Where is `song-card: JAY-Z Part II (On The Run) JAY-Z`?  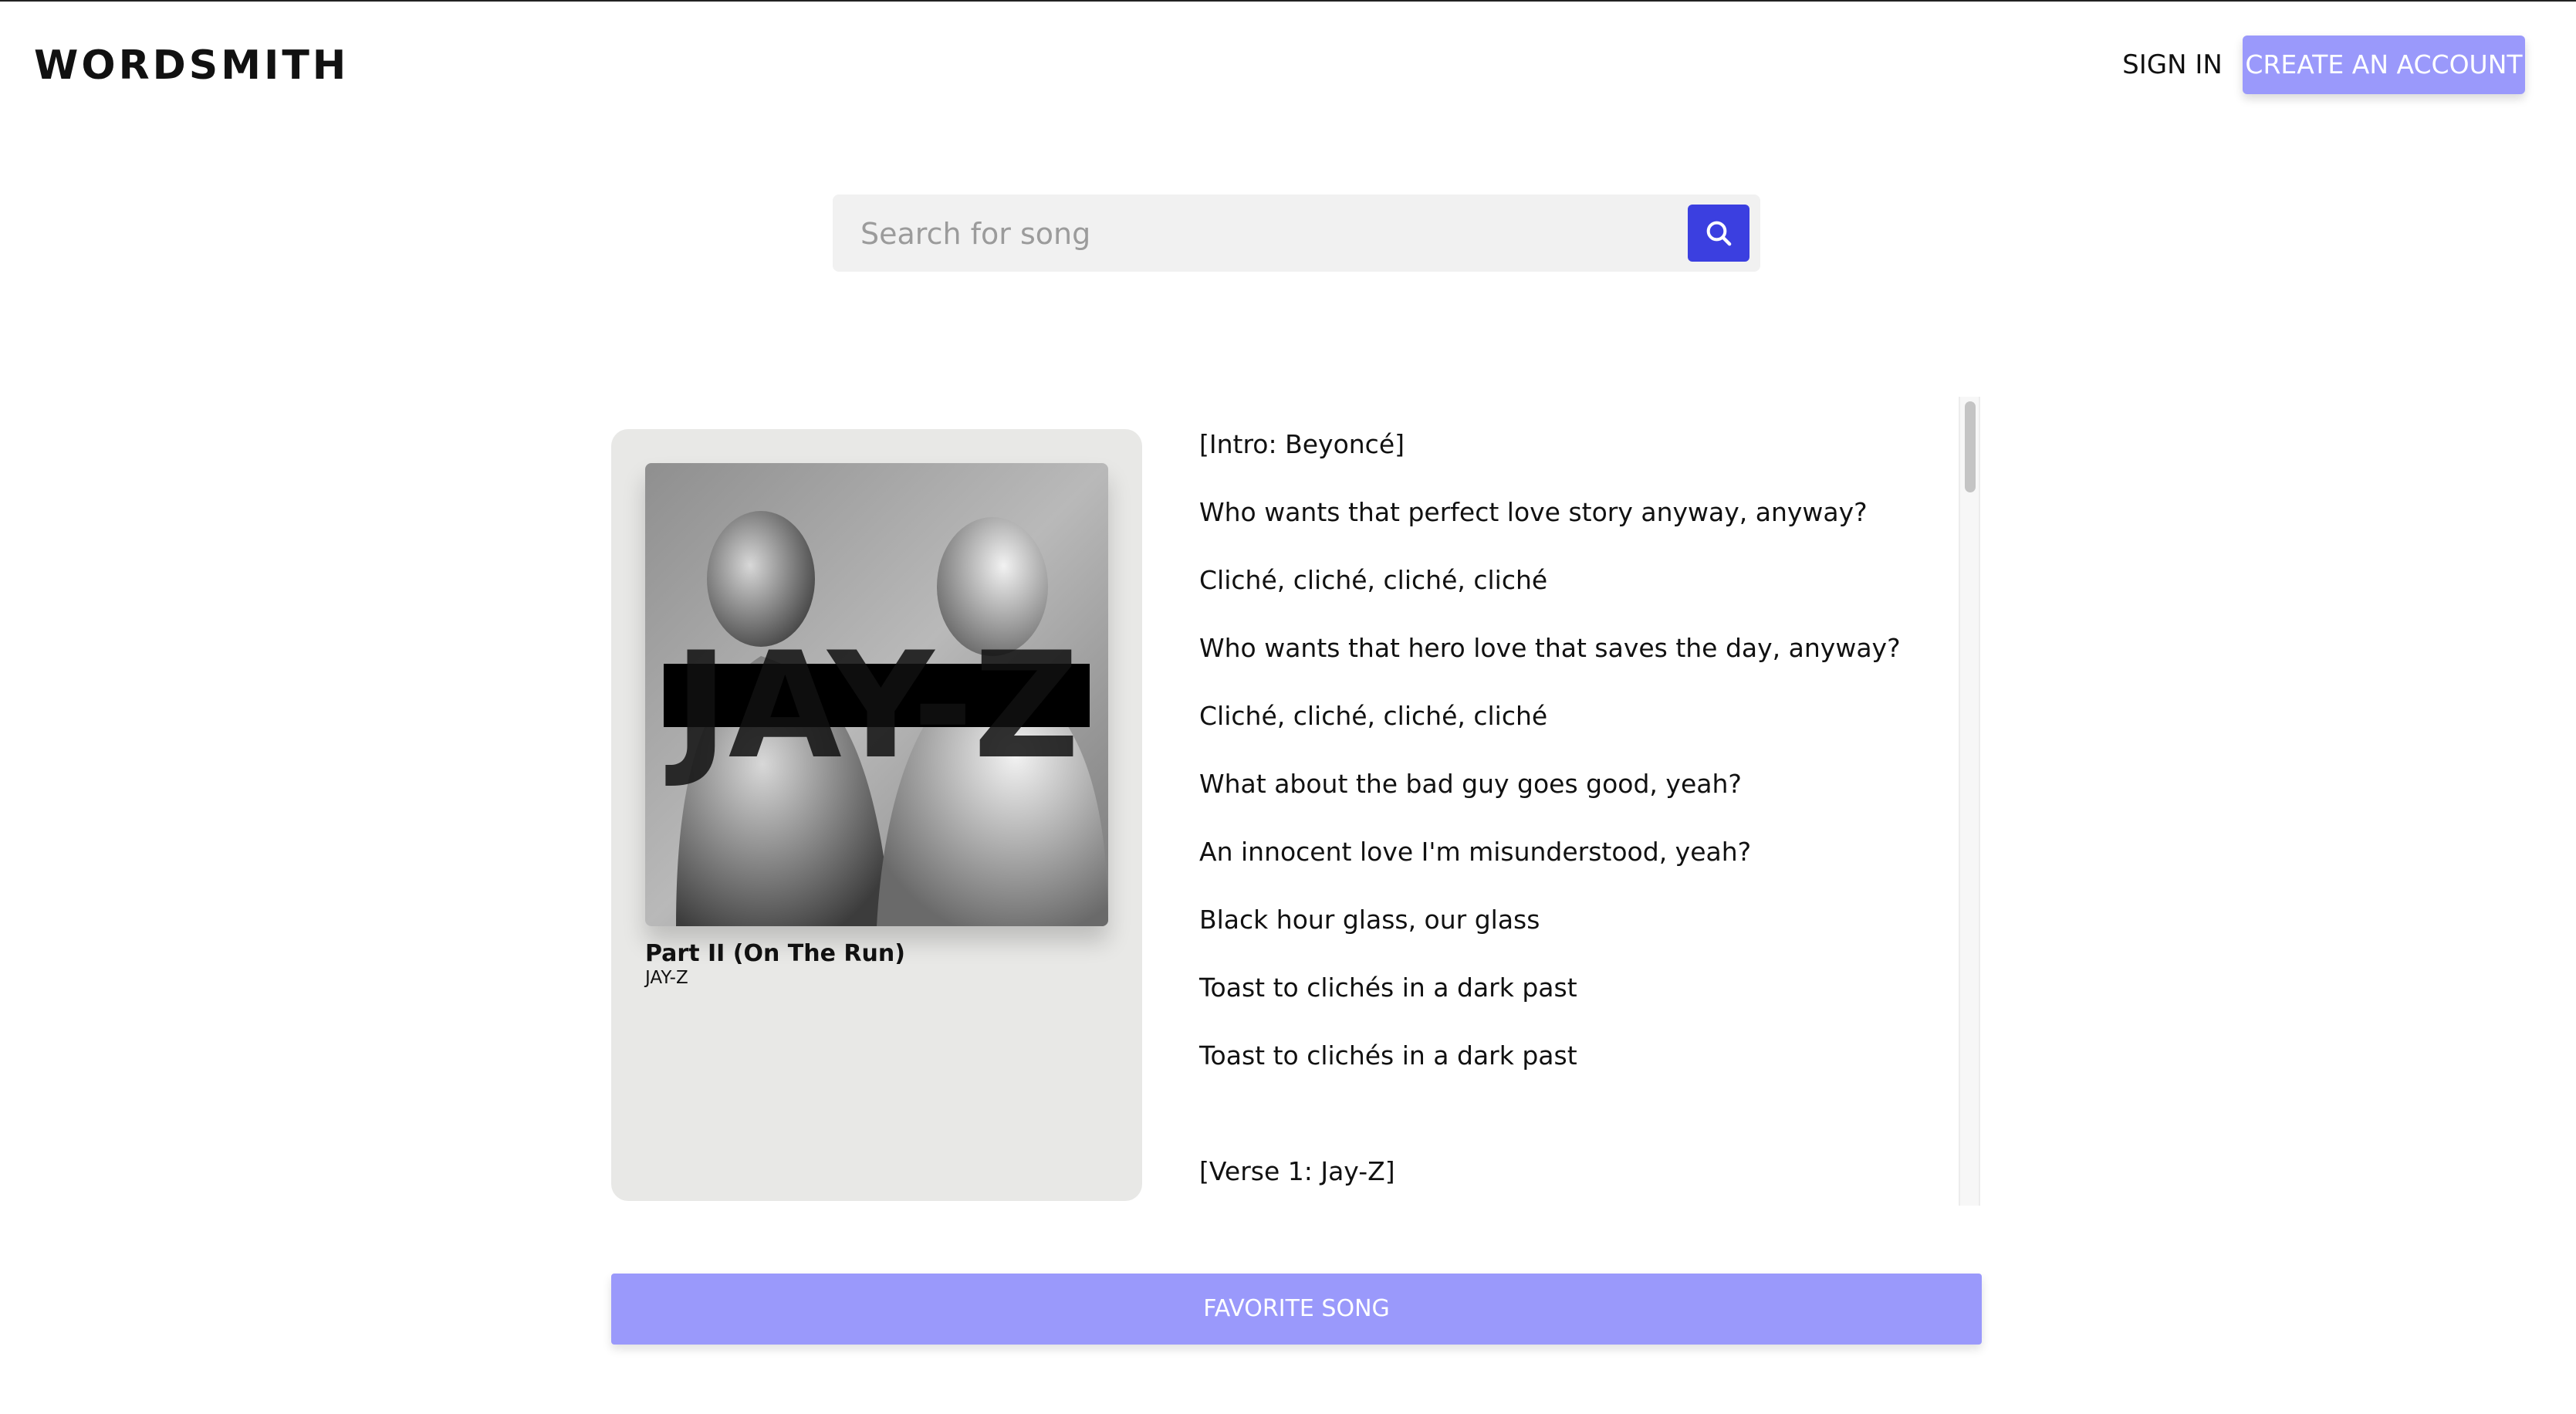
song-card: JAY-Z Part II (On The Run) JAY-Z is located at coordinates (876, 815).